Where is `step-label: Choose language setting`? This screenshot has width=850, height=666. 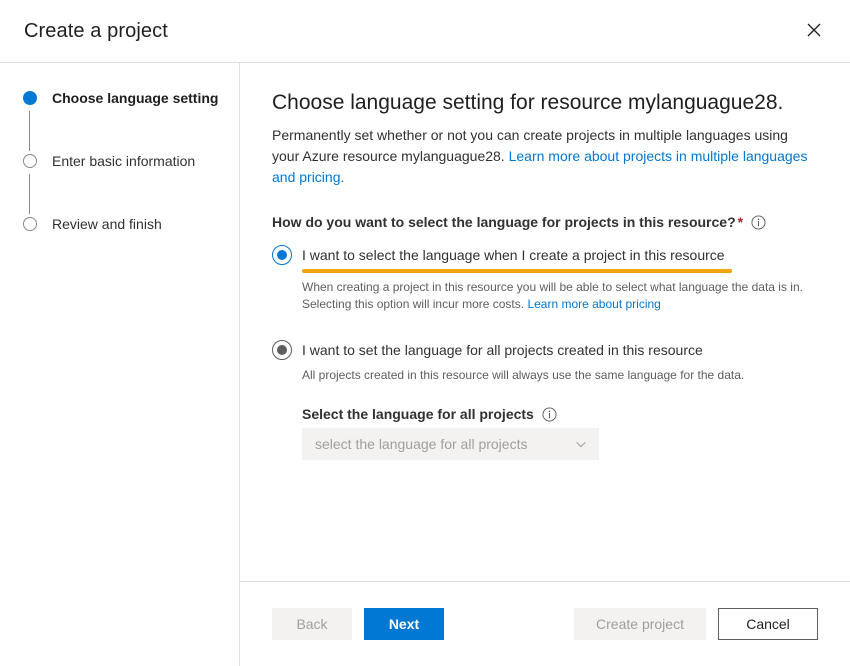 step-label: Choose language setting is located at coordinates (135, 98).